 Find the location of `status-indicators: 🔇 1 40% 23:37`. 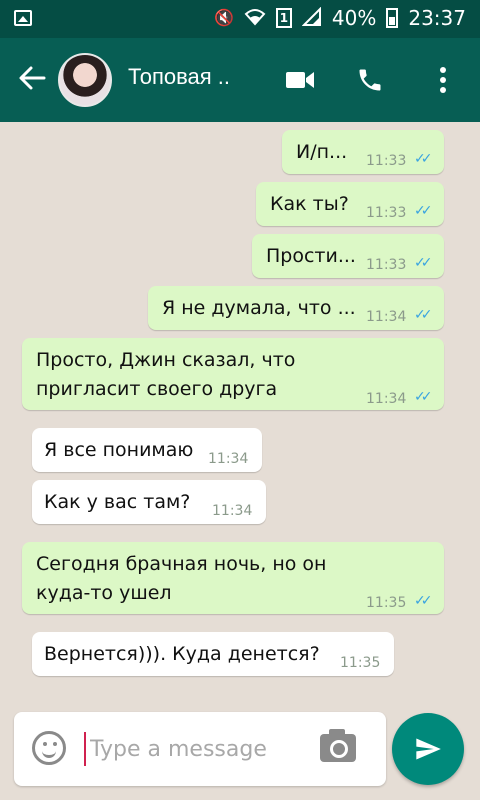

status-indicators: 🔇 1 40% 23:37 is located at coordinates (340, 18).